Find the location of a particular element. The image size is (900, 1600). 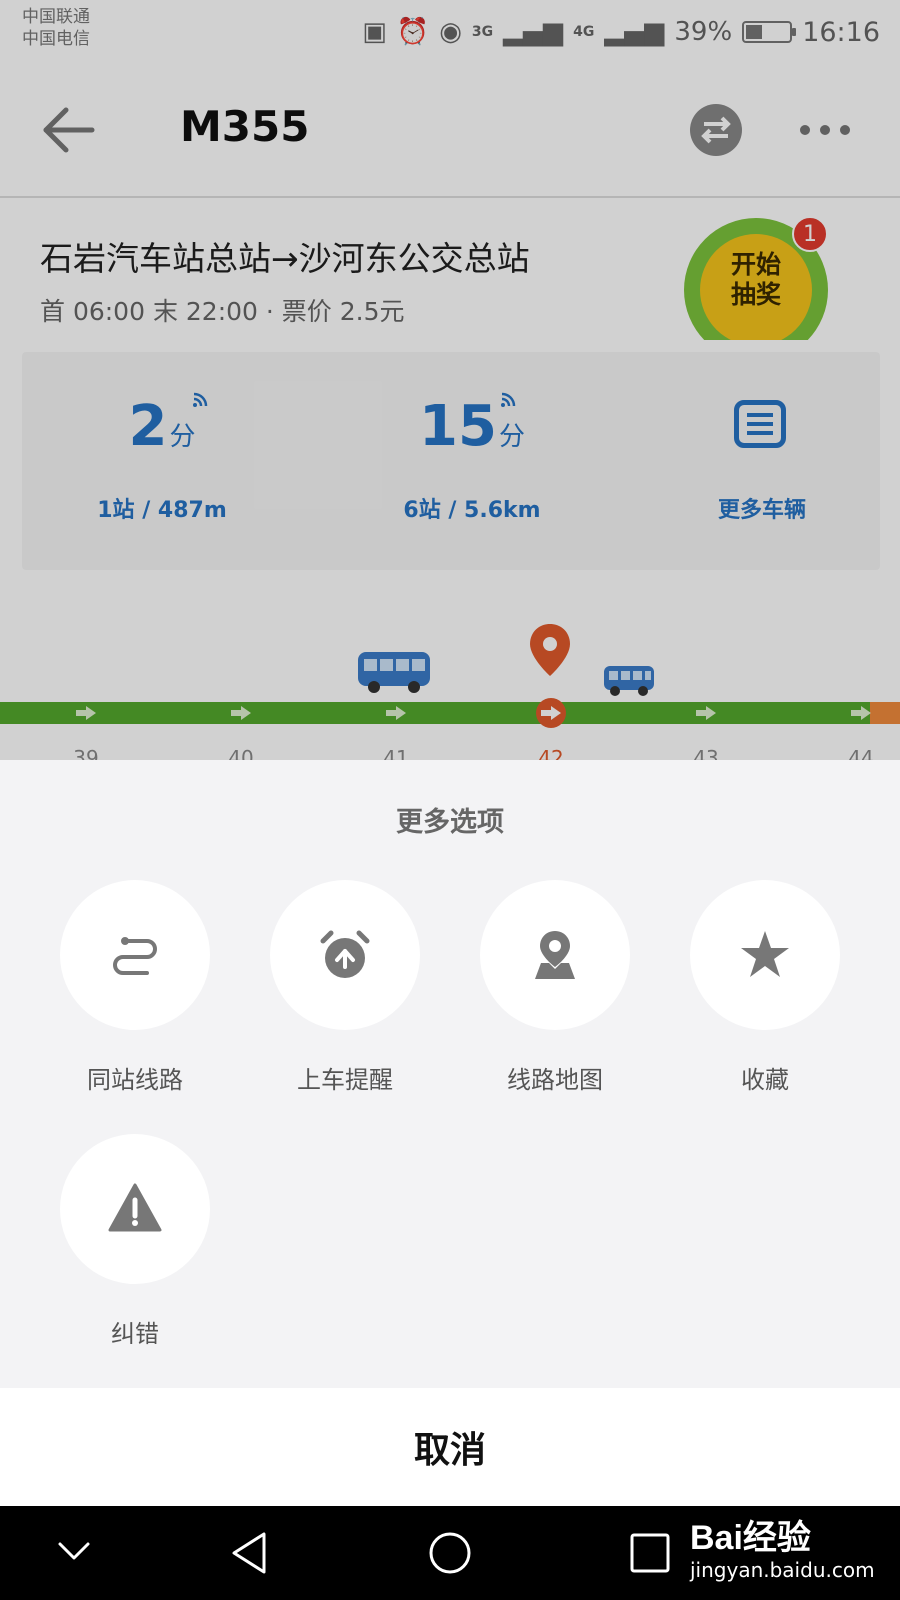

option-same-stop-routes: 同站线路 is located at coordinates (135, 987).